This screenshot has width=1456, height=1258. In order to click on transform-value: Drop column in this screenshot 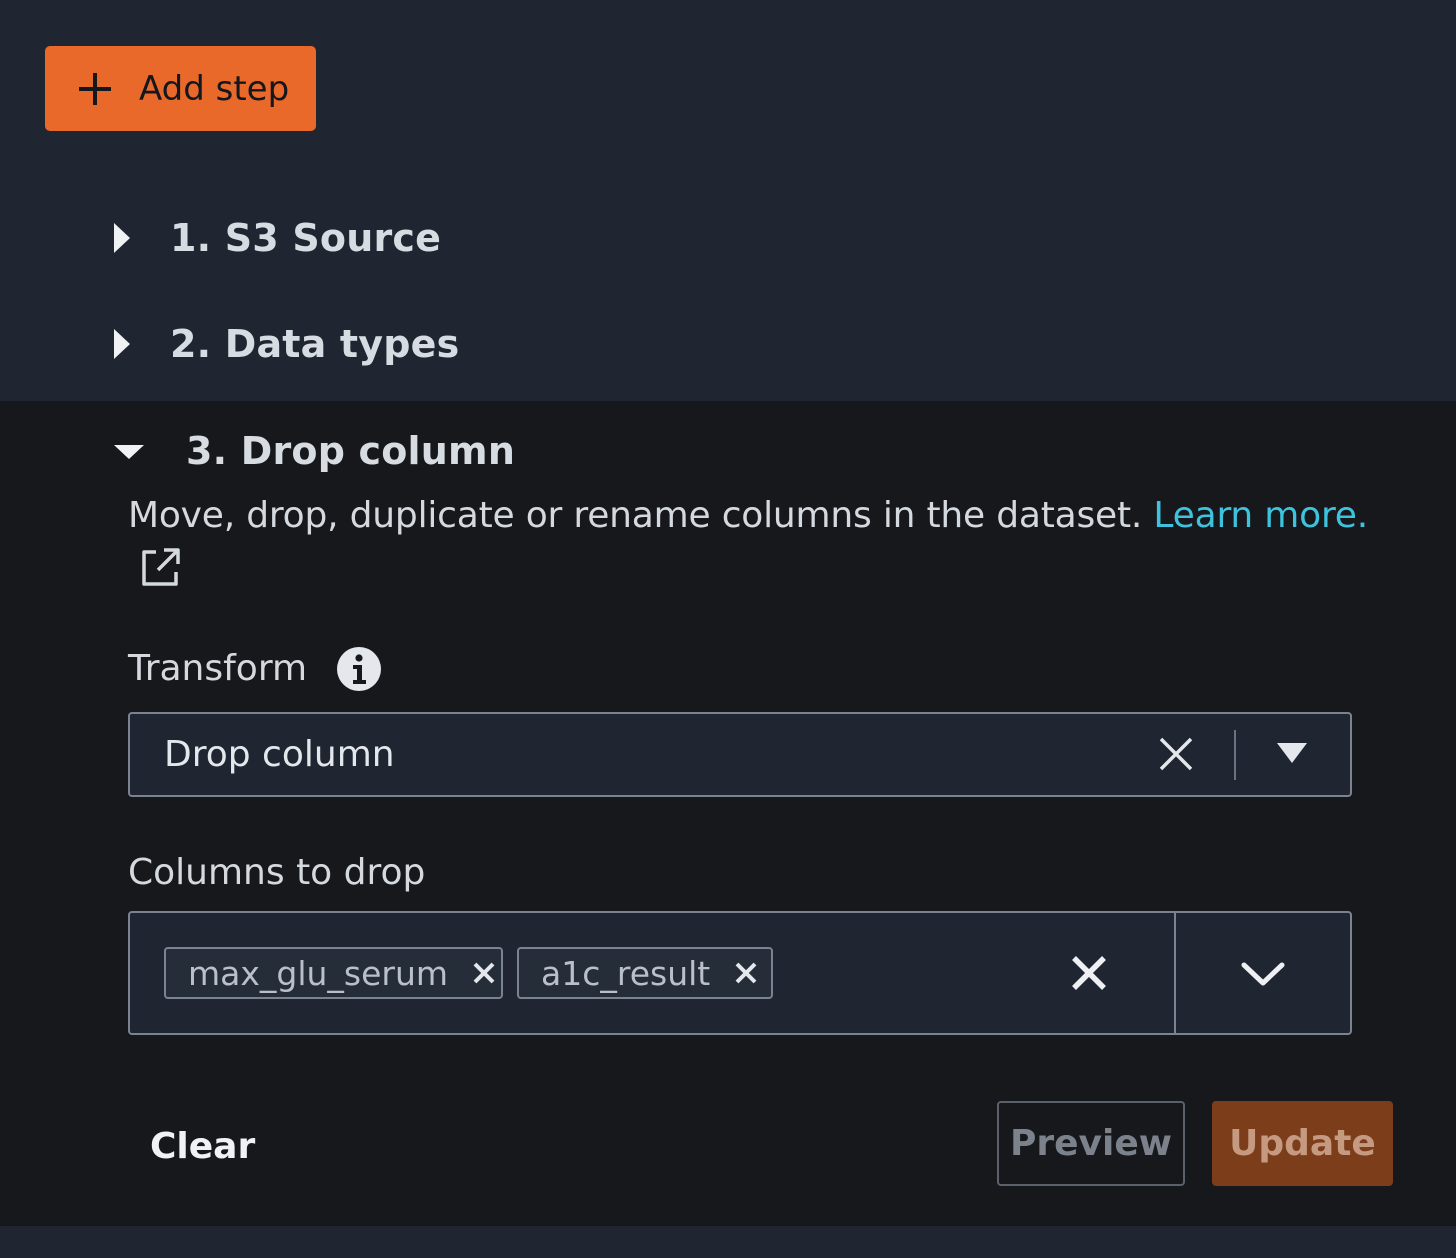, I will do `click(279, 754)`.